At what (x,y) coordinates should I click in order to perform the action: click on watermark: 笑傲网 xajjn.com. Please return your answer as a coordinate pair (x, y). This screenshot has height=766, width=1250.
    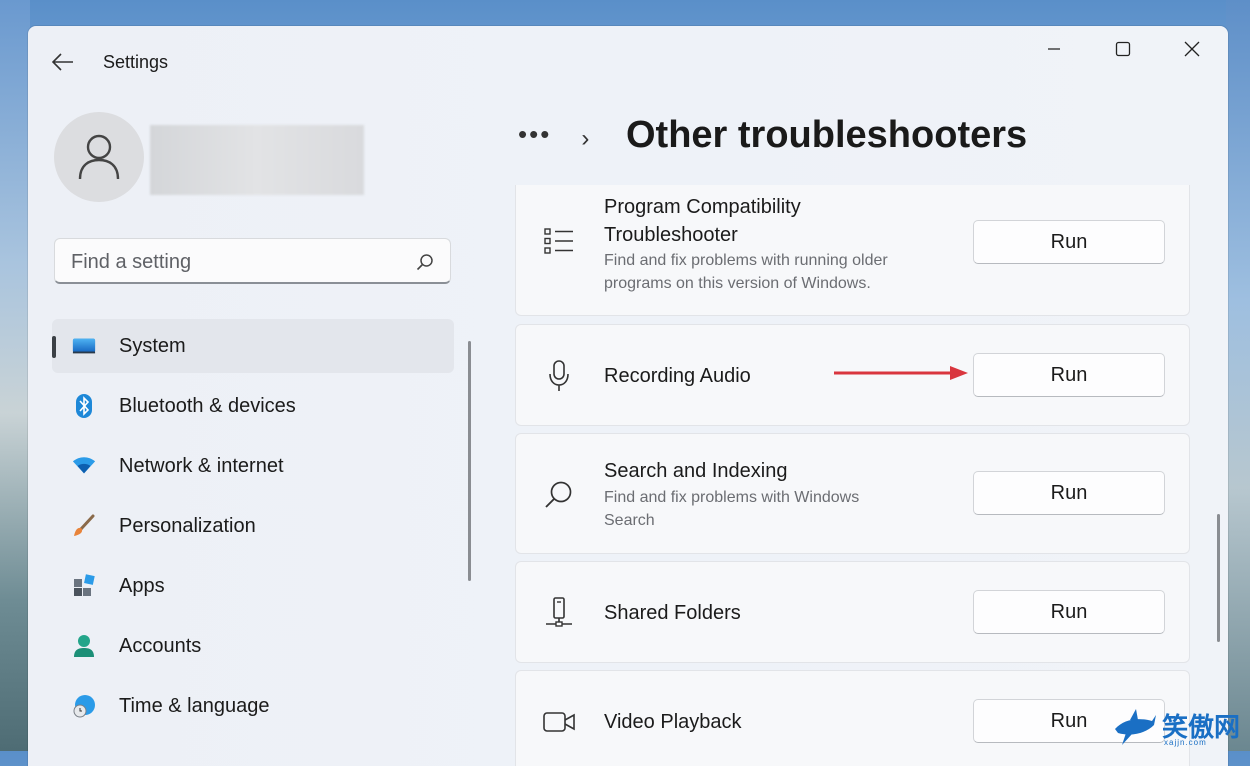
    Looking at the image, I should click on (1181, 725).